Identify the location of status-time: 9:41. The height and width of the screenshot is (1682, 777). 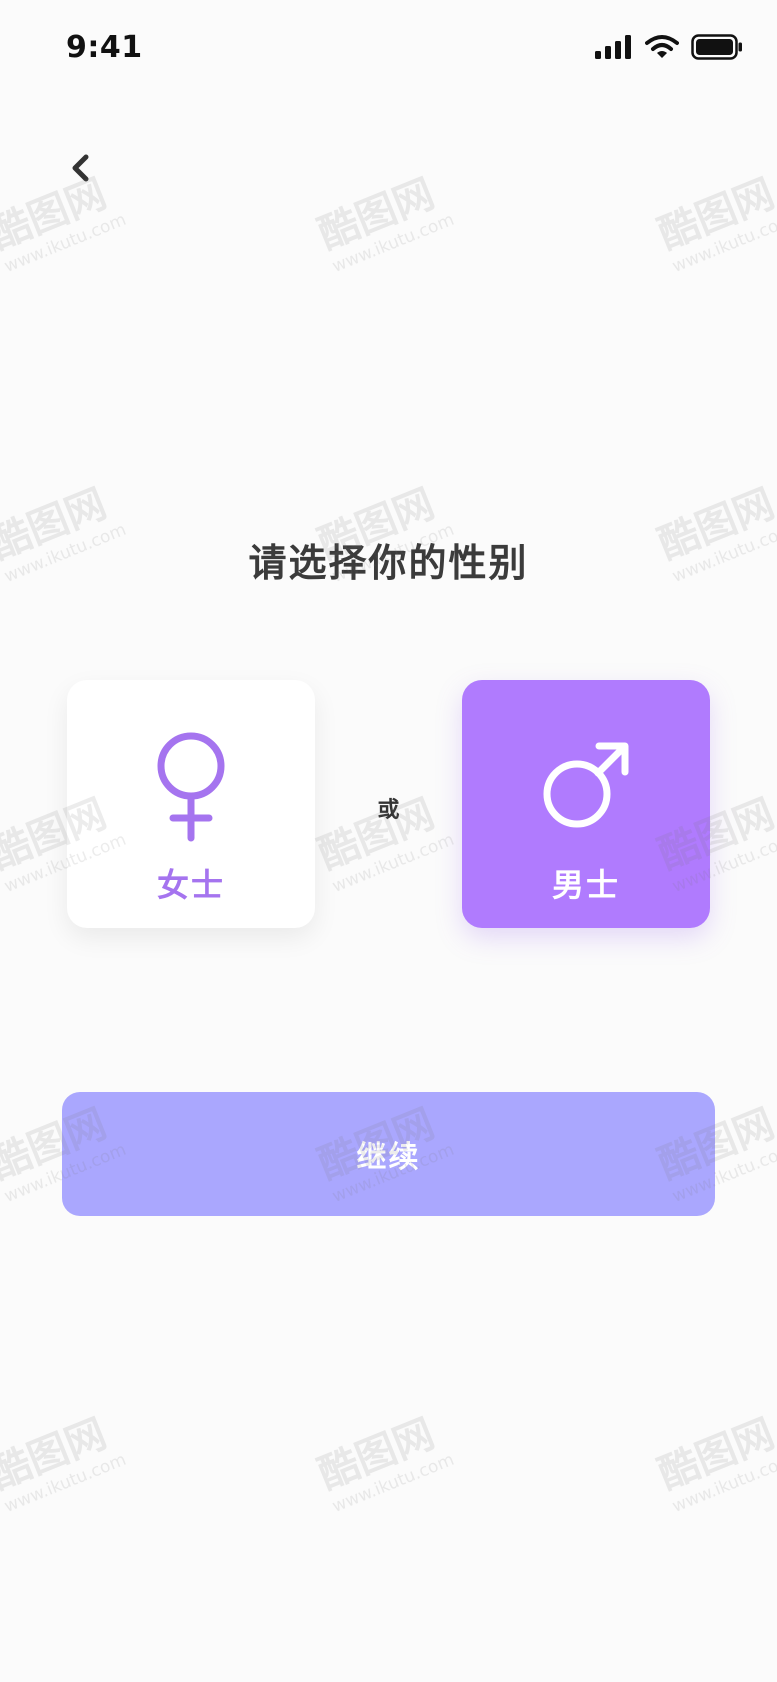
(104, 47).